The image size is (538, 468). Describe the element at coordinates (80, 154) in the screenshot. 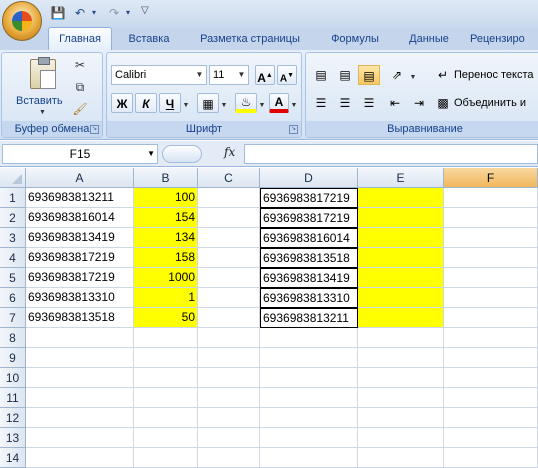

I see `name-box: F15 ▼` at that location.